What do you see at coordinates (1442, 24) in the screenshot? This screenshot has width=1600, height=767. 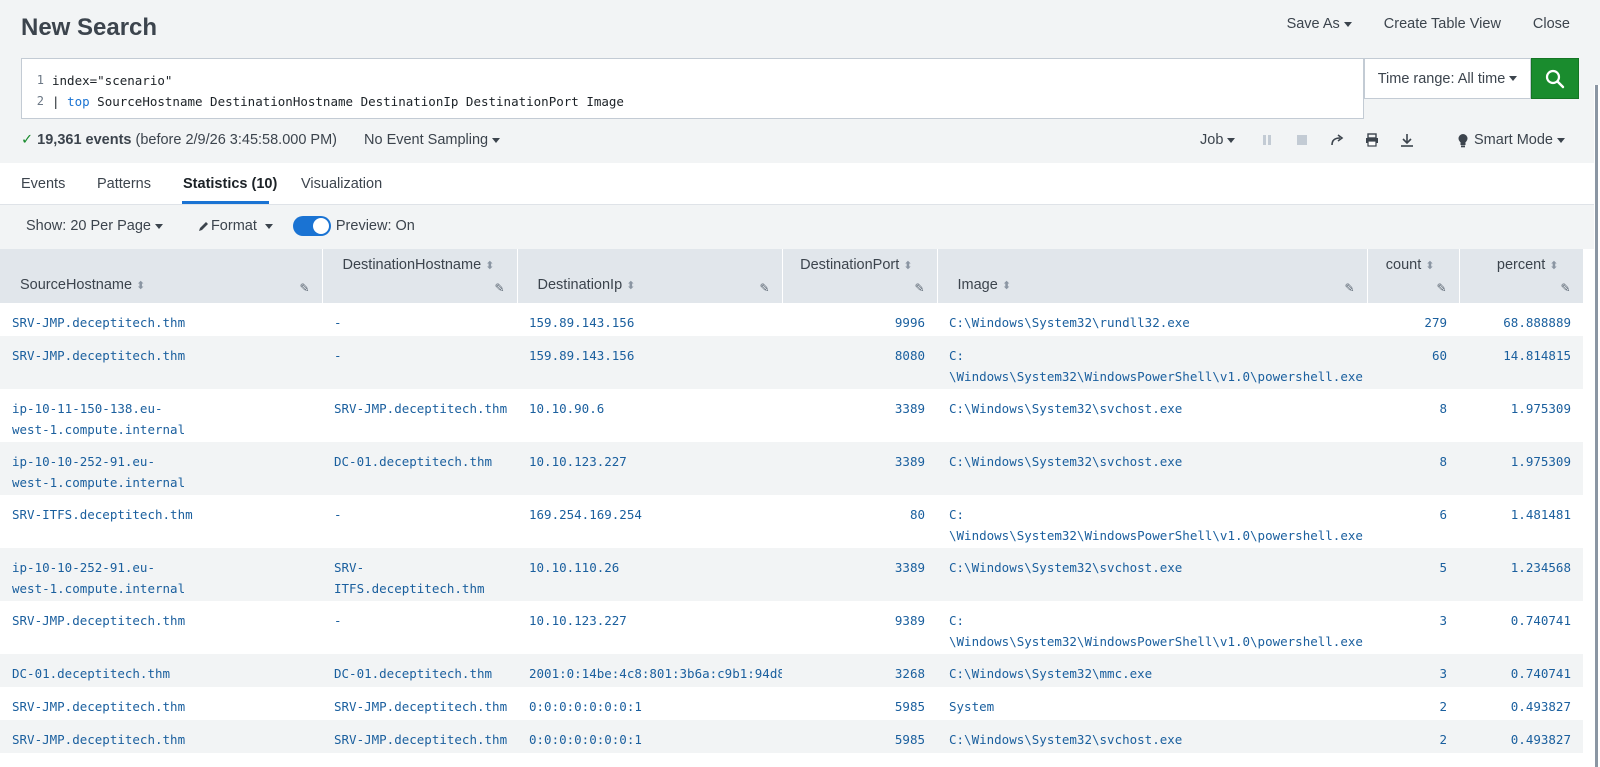 I see `create-table-view-button: Create Table View` at bounding box center [1442, 24].